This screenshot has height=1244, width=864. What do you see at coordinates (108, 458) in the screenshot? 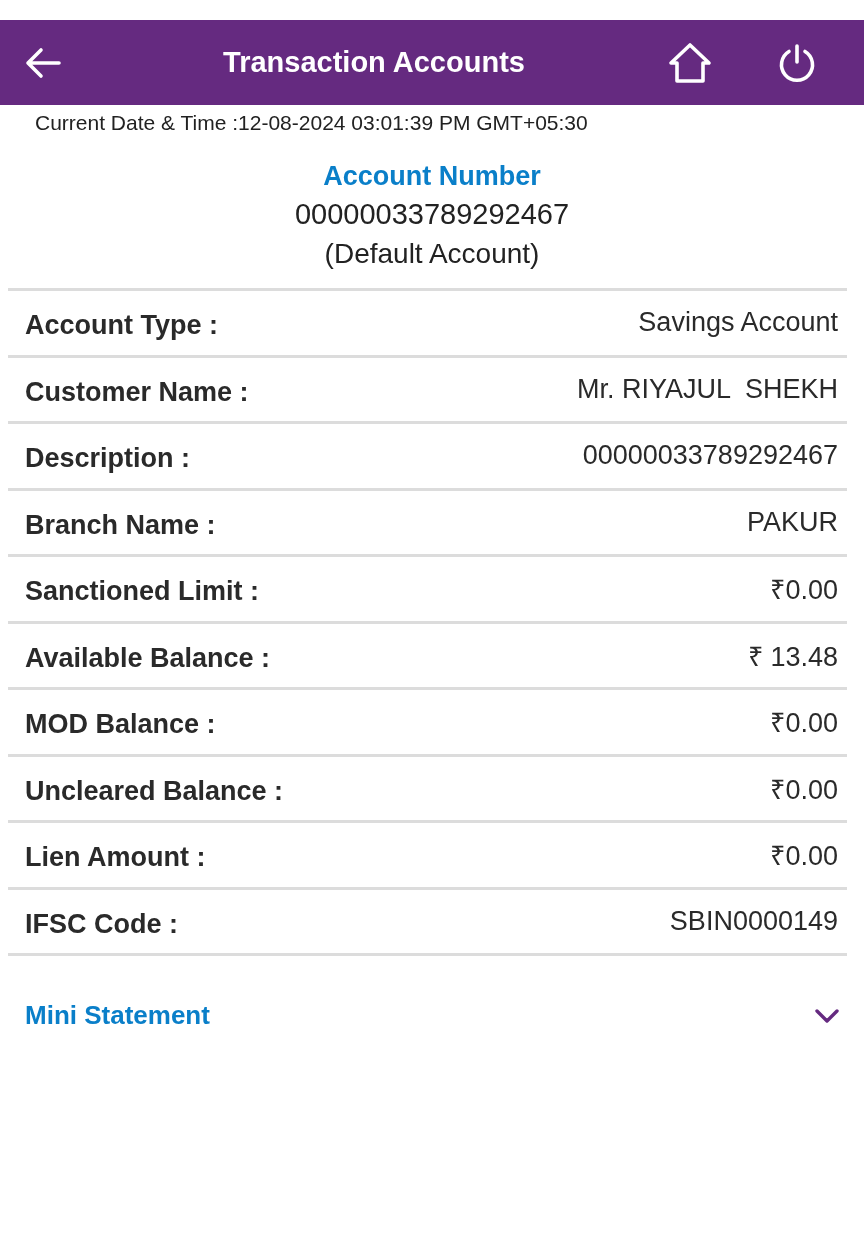
I see `detail-label: Description :` at bounding box center [108, 458].